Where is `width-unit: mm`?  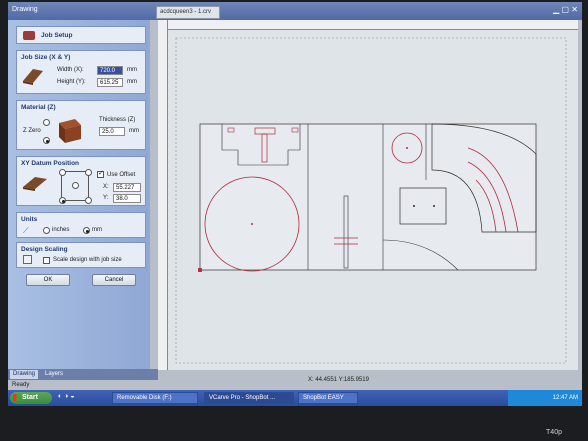 width-unit: mm is located at coordinates (132, 70).